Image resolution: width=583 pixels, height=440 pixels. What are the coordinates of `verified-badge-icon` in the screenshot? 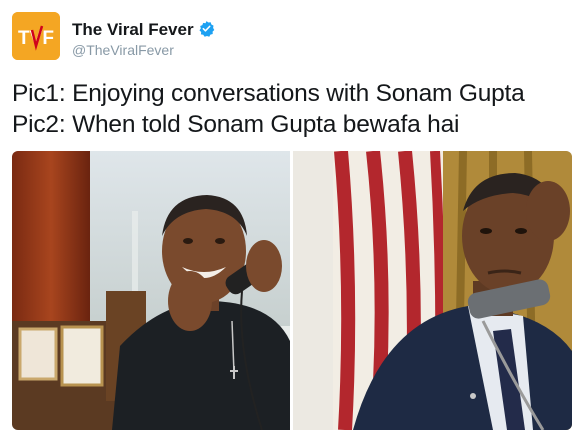 It's located at (206, 29).